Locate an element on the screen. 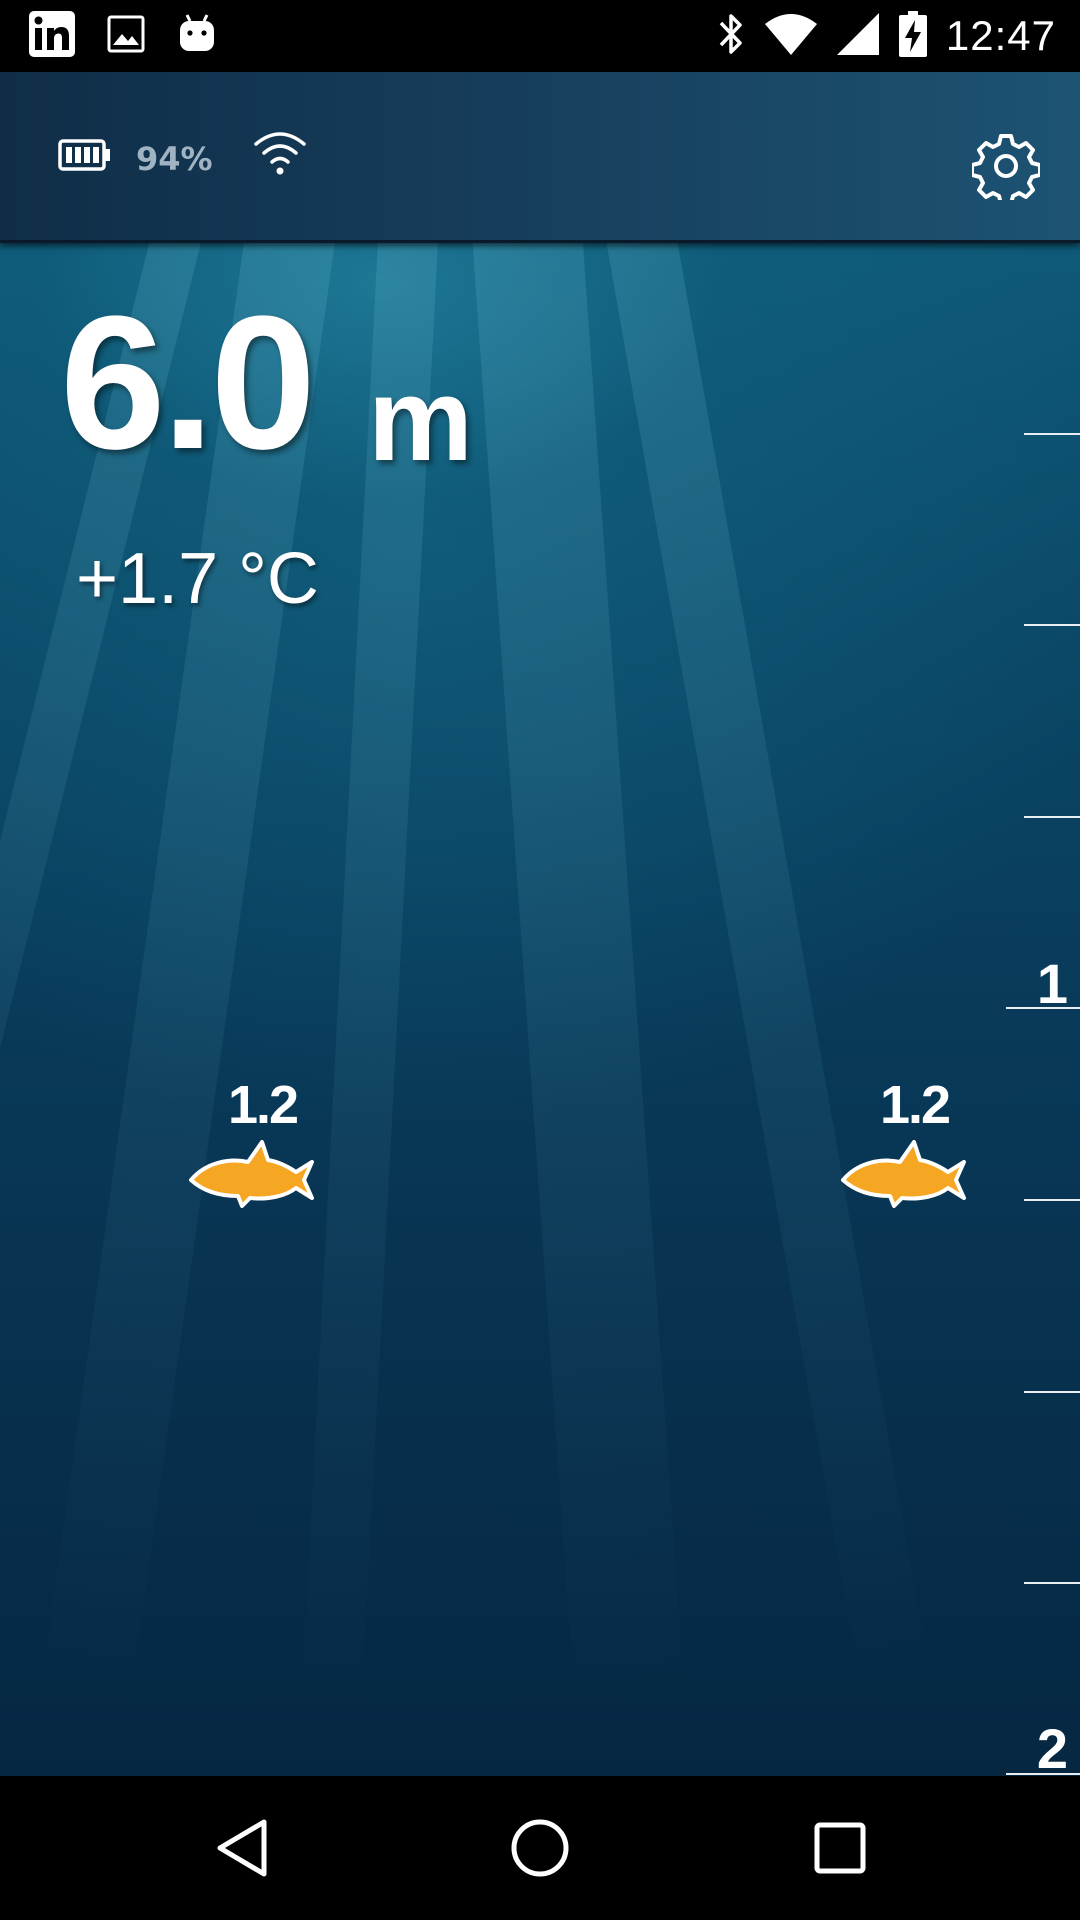 This screenshot has height=1920, width=1080. battery-charging-icon is located at coordinates (913, 36).